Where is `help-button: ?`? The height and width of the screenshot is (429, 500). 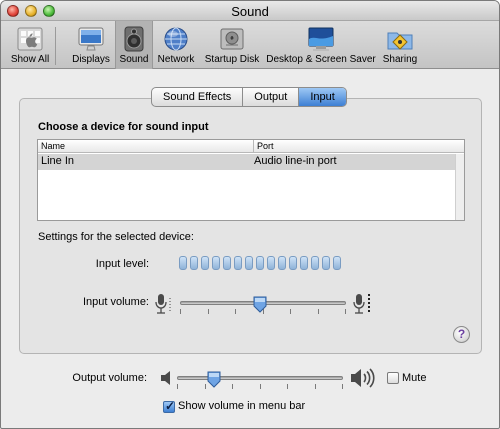 help-button: ? is located at coordinates (461, 334).